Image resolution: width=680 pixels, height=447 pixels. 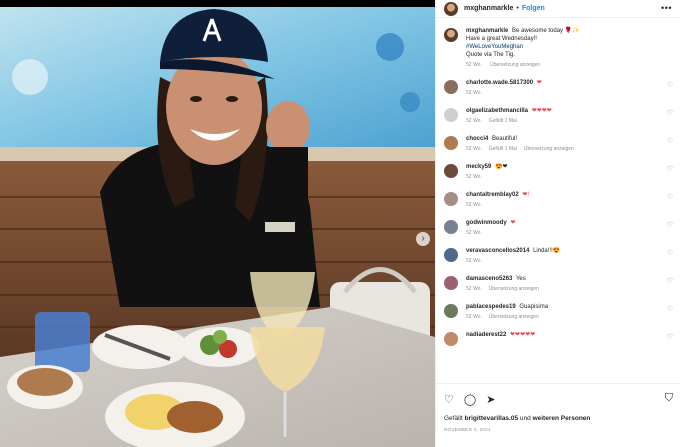 What do you see at coordinates (533, 8) in the screenshot?
I see `follow-button: Folgen` at bounding box center [533, 8].